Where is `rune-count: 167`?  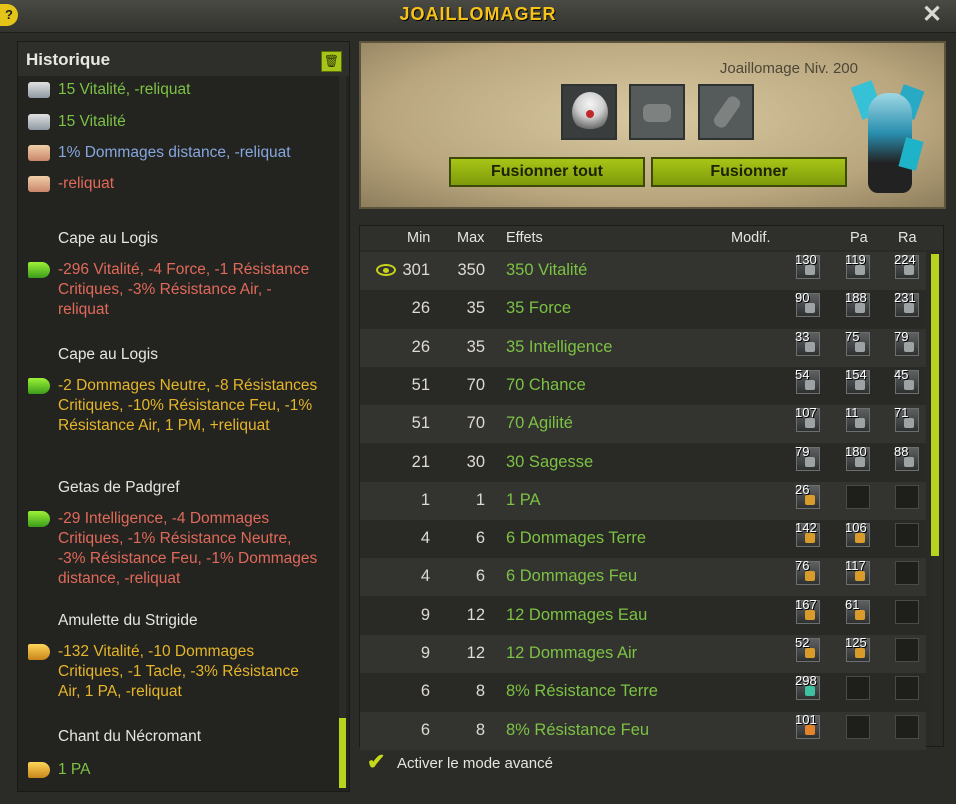
rune-count: 167 is located at coordinates (806, 604).